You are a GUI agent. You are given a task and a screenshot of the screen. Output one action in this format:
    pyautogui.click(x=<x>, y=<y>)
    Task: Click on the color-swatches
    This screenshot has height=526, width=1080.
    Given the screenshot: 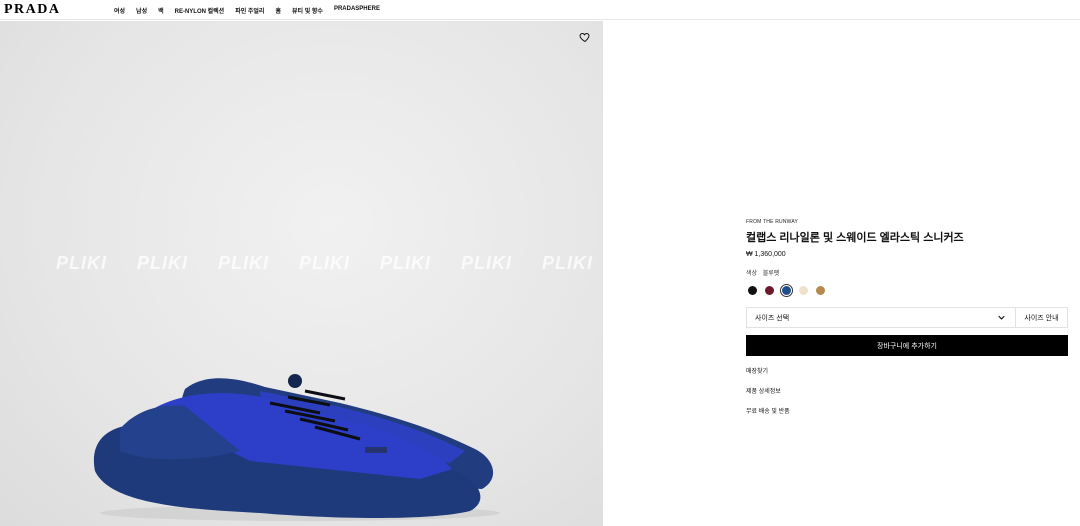 What is the action you would take?
    pyautogui.click(x=908, y=290)
    